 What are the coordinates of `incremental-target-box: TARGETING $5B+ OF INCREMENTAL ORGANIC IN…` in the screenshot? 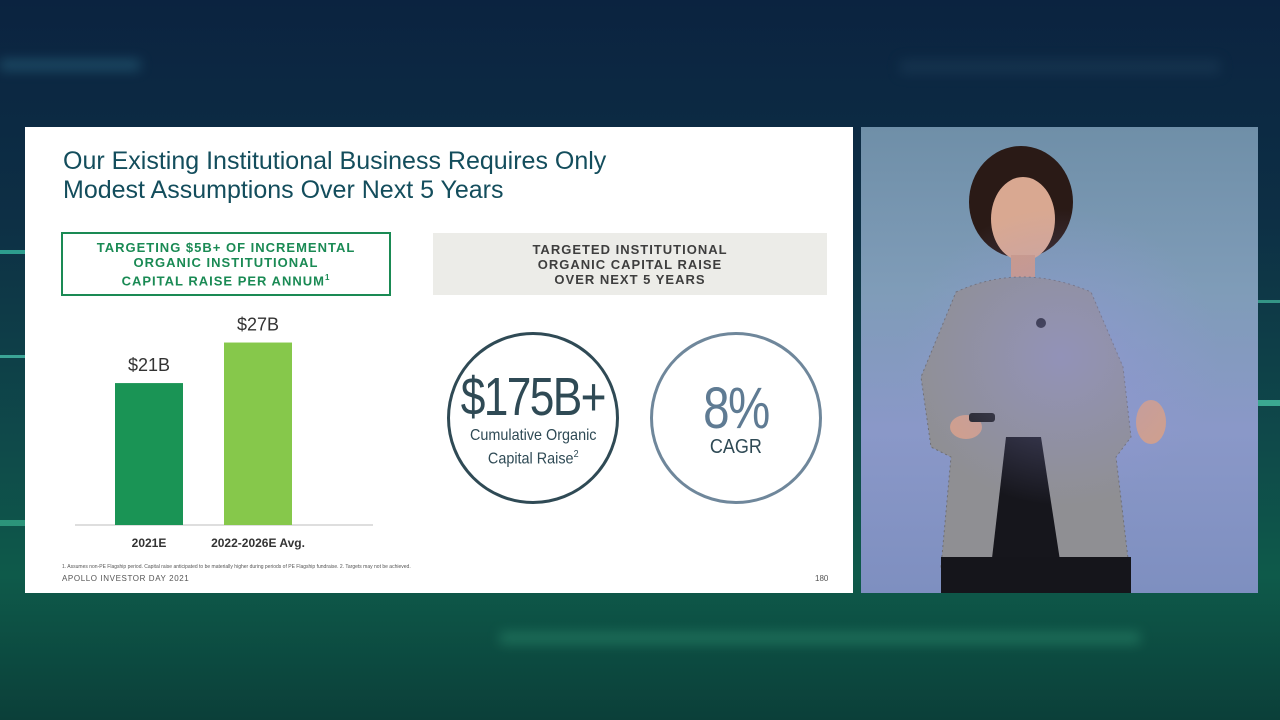 It's located at (226, 264).